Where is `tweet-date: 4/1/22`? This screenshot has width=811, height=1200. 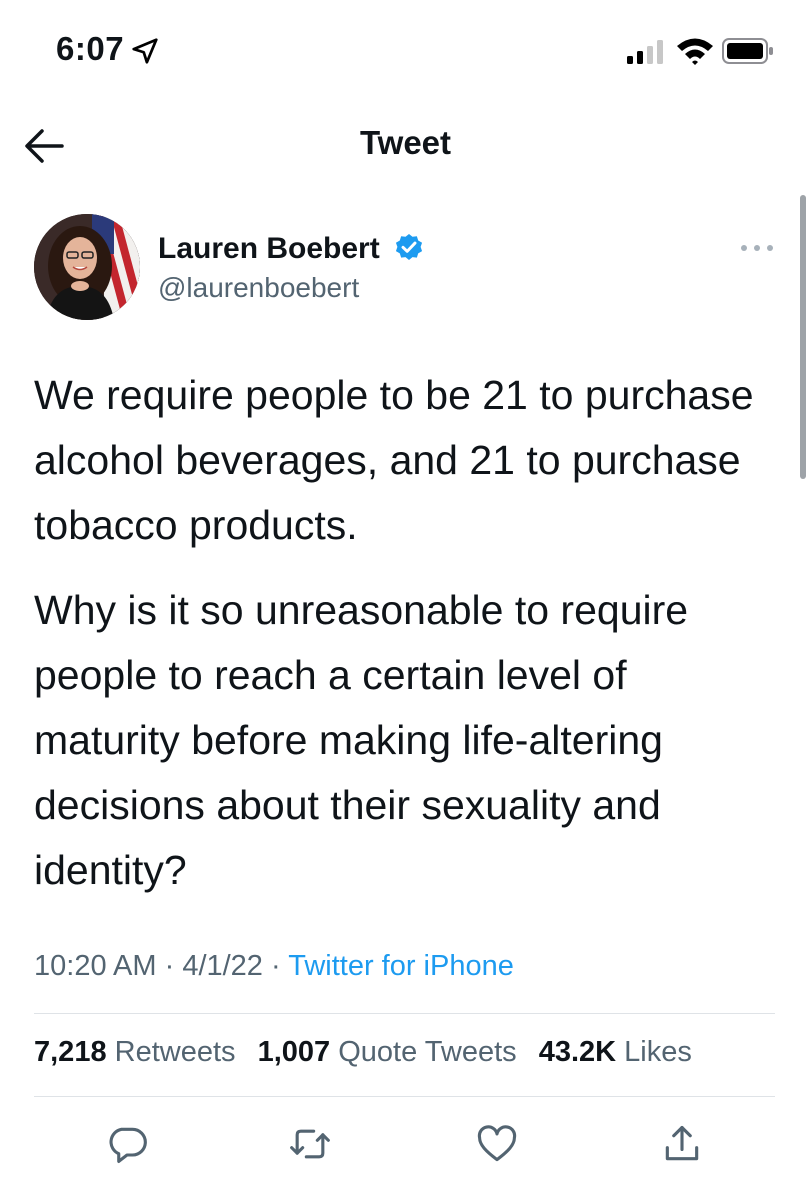 tweet-date: 4/1/22 is located at coordinates (222, 966).